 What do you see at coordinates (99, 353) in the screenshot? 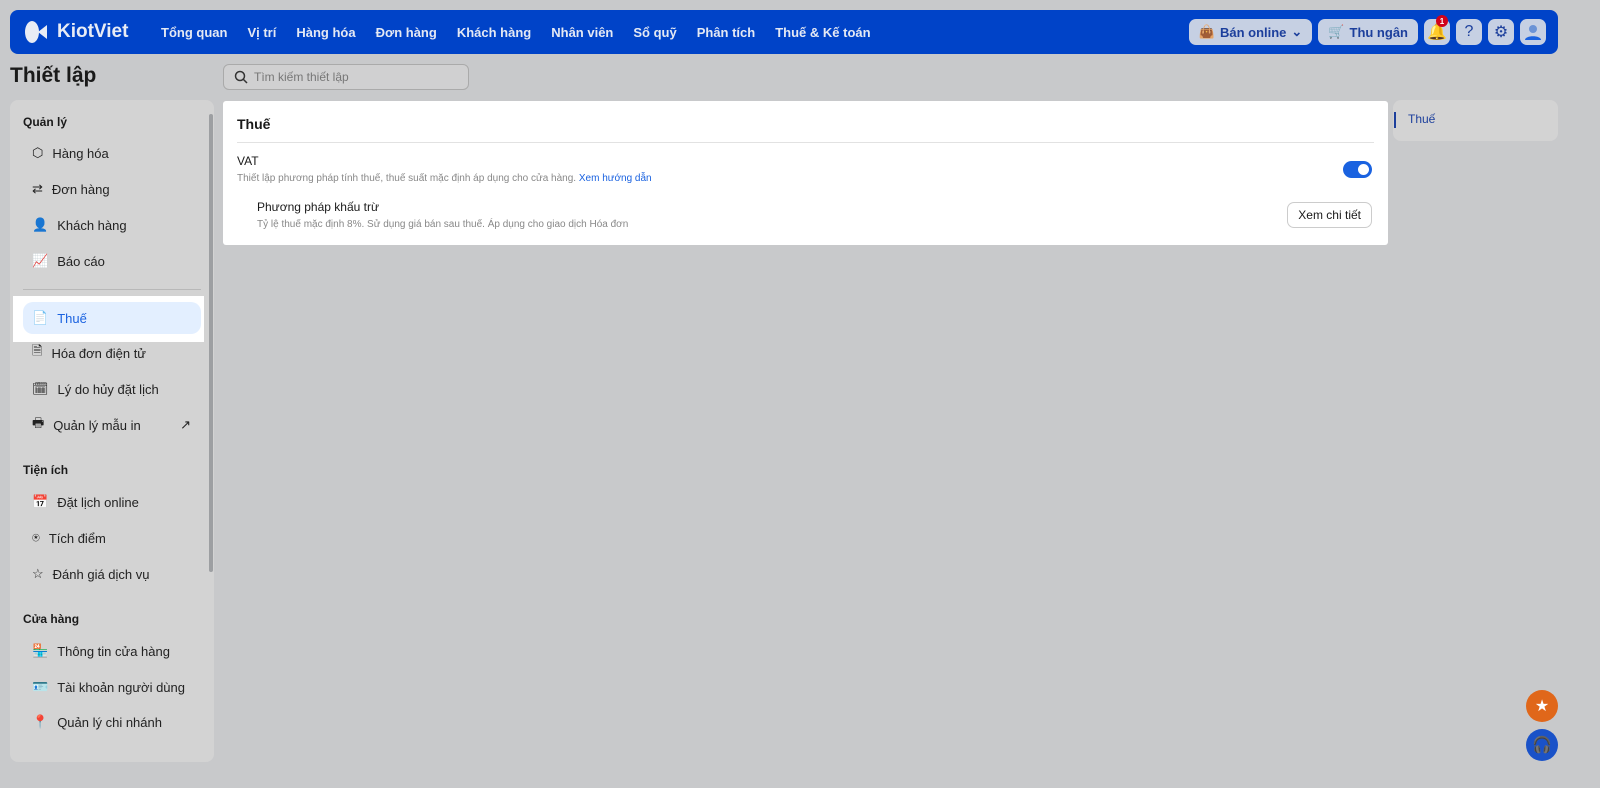
I see `label: Hóa đơn điện tử` at bounding box center [99, 353].